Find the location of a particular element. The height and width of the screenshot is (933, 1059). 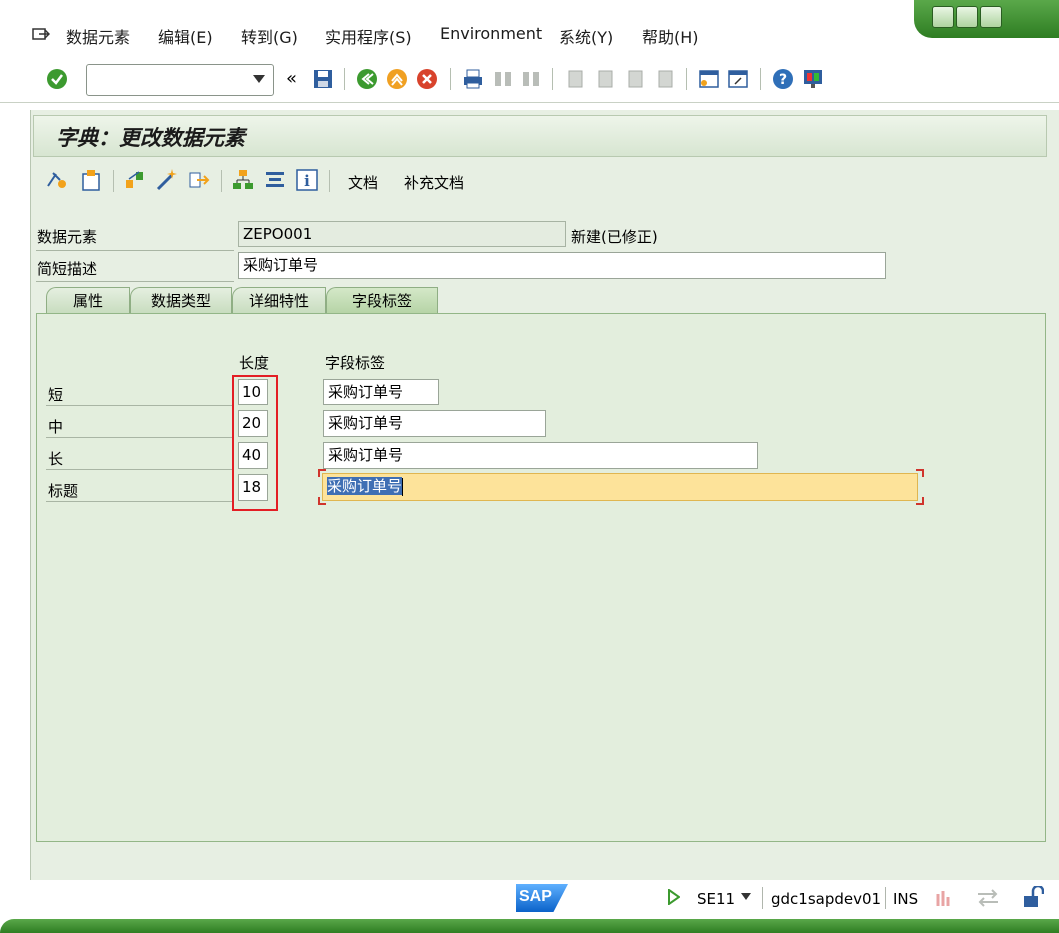

menu-environment: Environment is located at coordinates (491, 33).